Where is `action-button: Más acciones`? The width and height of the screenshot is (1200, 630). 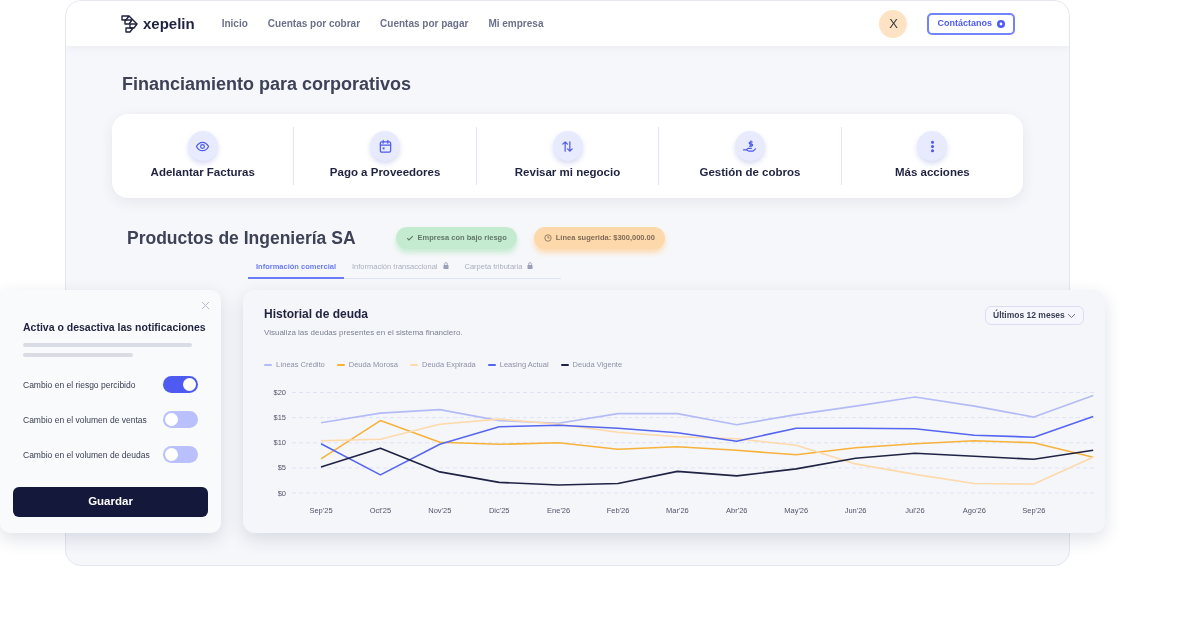 action-button: Más acciones is located at coordinates (932, 156).